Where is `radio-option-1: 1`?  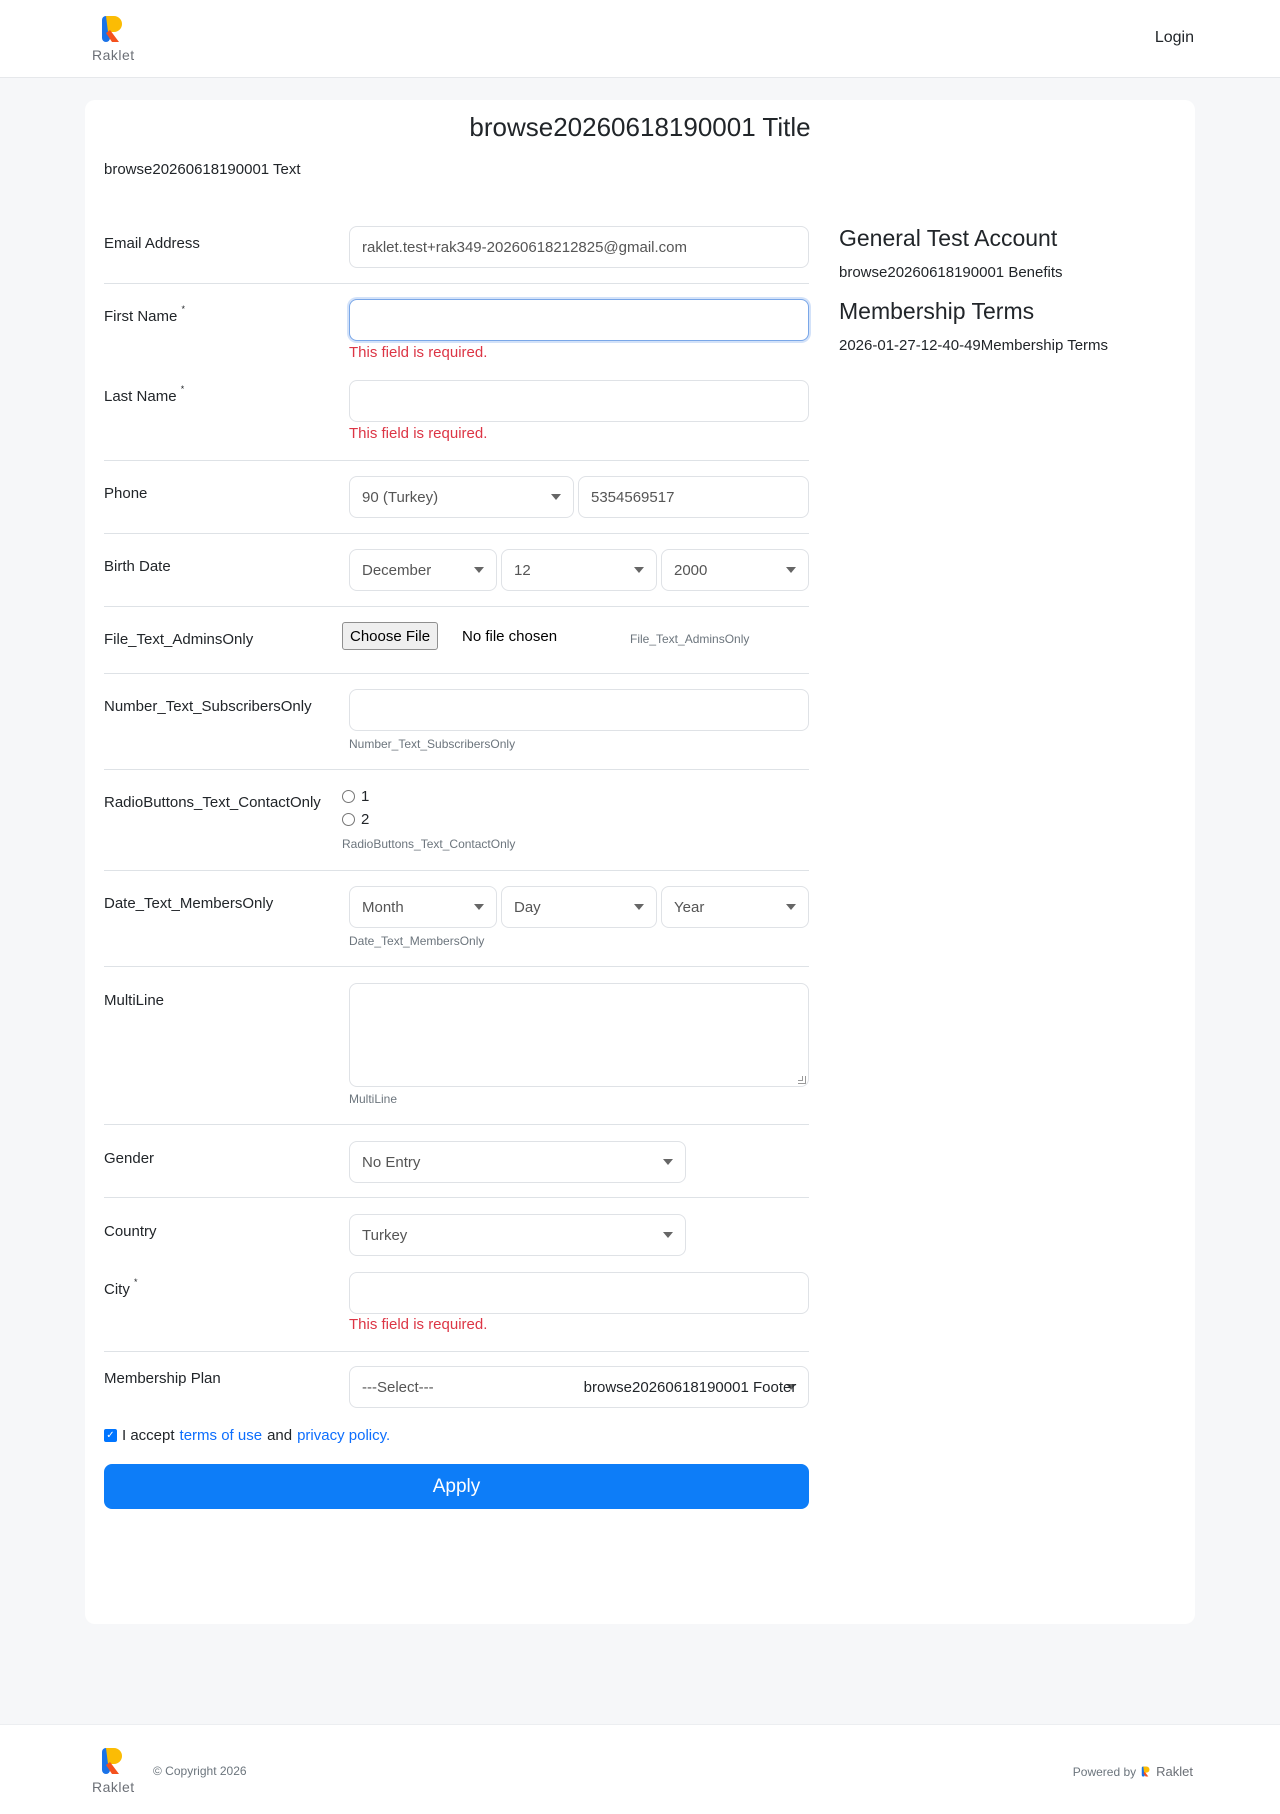
radio-option-1: 1 is located at coordinates (355, 796).